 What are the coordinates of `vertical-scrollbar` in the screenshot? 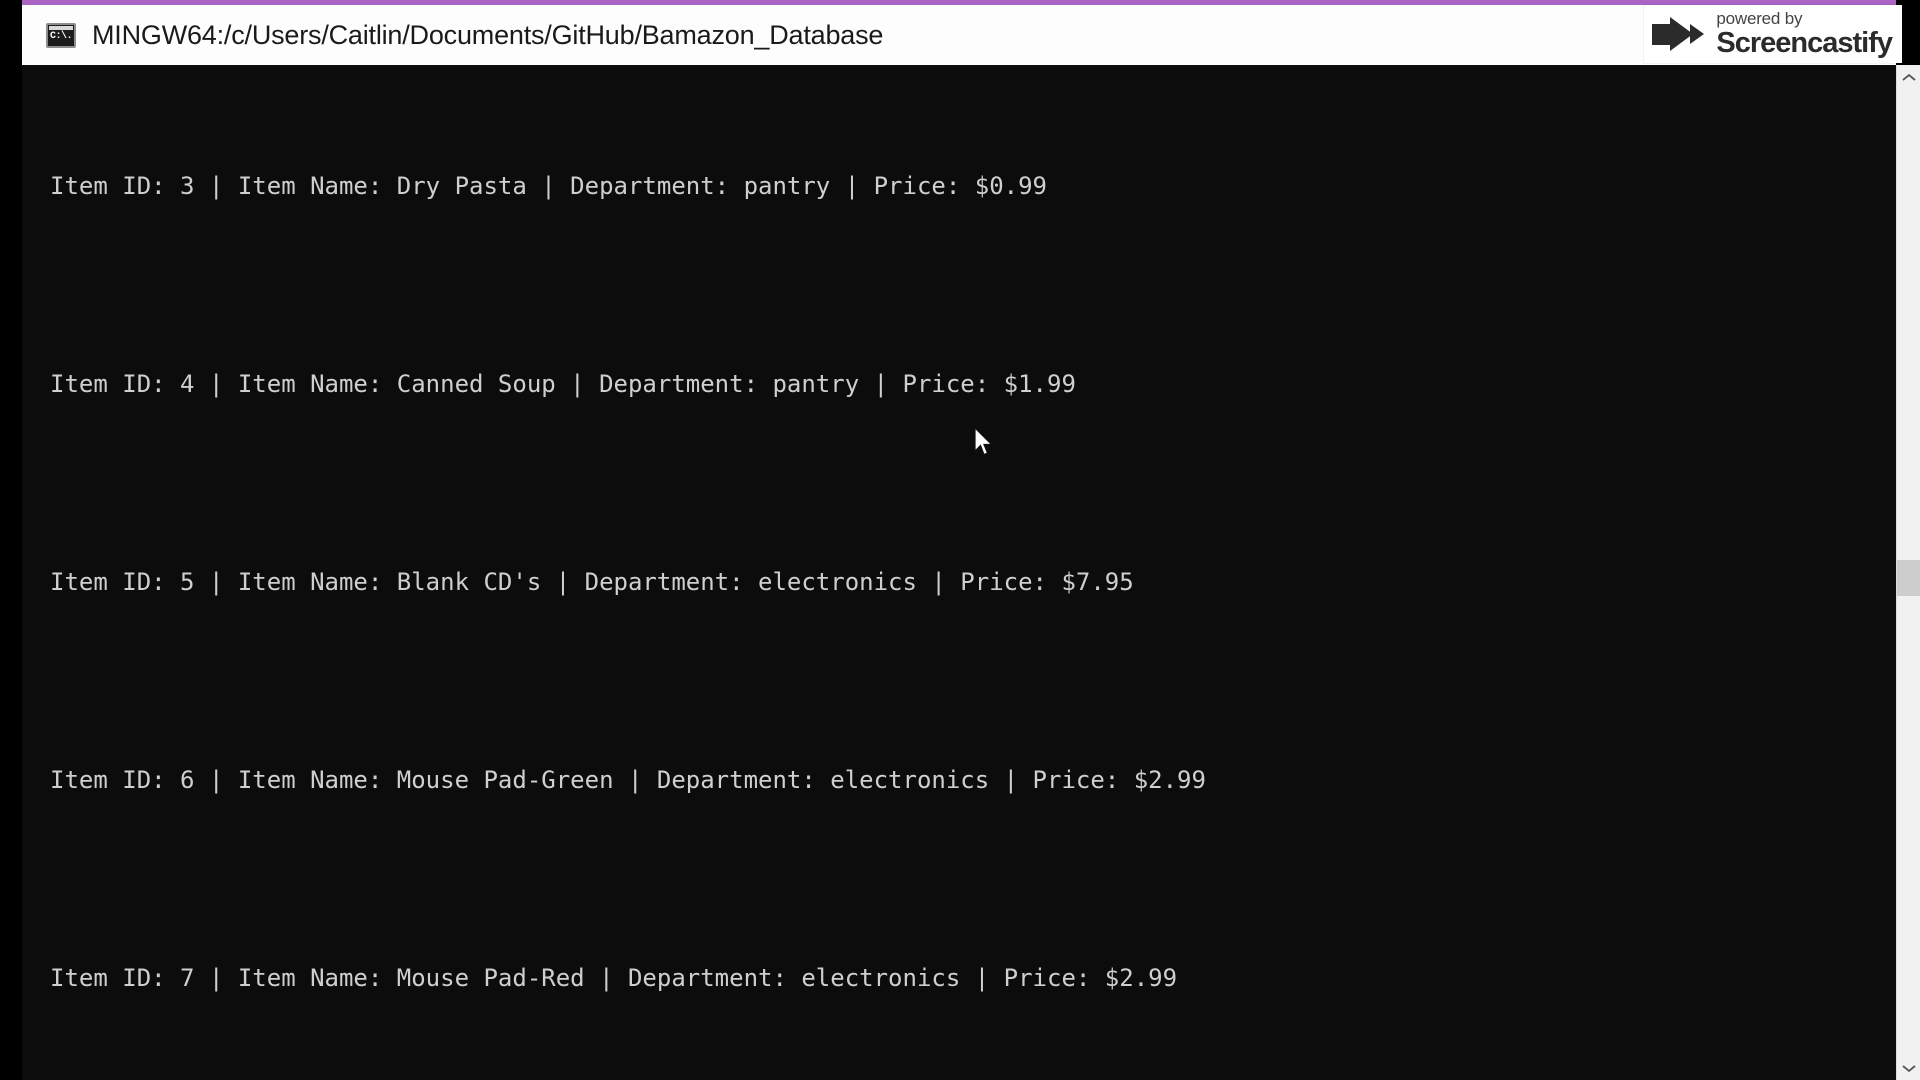 It's located at (1908, 572).